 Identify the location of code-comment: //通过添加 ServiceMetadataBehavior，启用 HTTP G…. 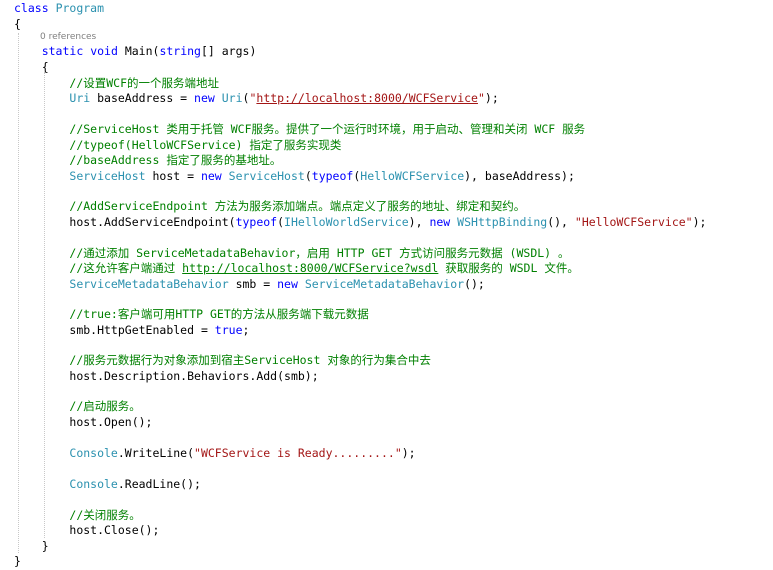
(319, 253).